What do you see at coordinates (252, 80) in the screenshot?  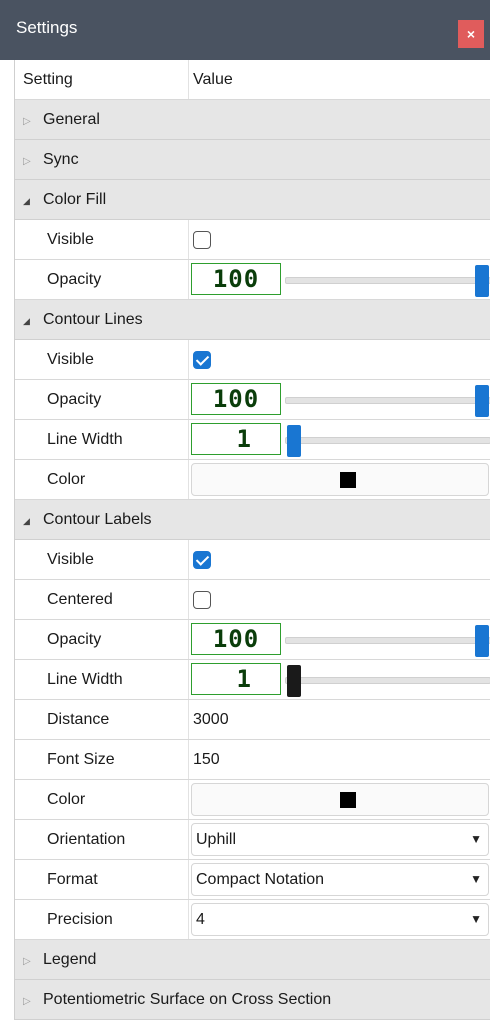 I see `grid-header: Setting Value` at bounding box center [252, 80].